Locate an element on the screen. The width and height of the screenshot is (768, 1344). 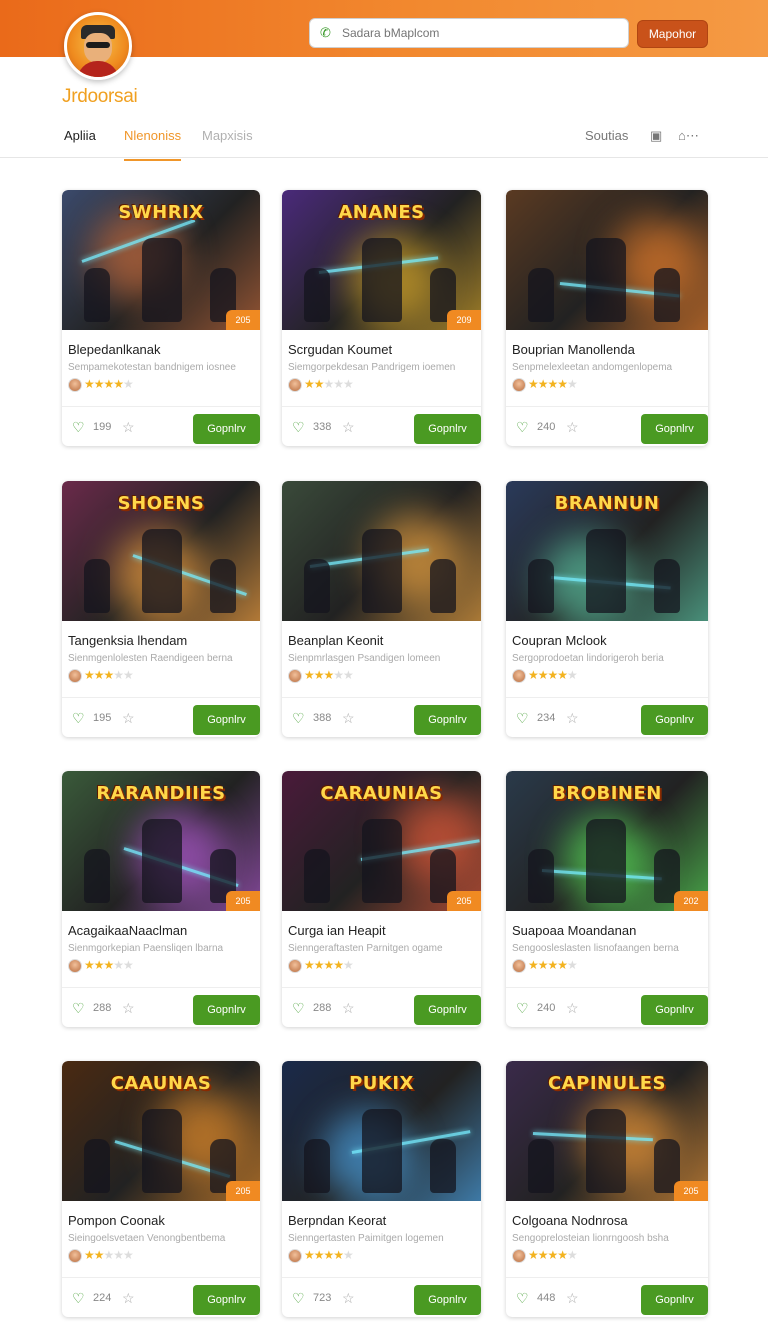
game-title: AcagaikaaNaaclman is located at coordinates (127, 930).